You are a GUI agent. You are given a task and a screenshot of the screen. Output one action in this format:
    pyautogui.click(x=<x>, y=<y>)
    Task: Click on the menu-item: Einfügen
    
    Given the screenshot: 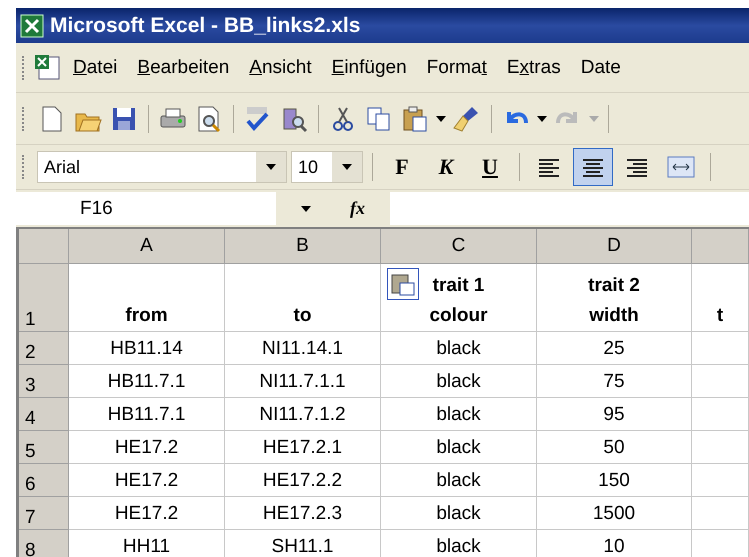 What is the action you would take?
    pyautogui.click(x=369, y=67)
    